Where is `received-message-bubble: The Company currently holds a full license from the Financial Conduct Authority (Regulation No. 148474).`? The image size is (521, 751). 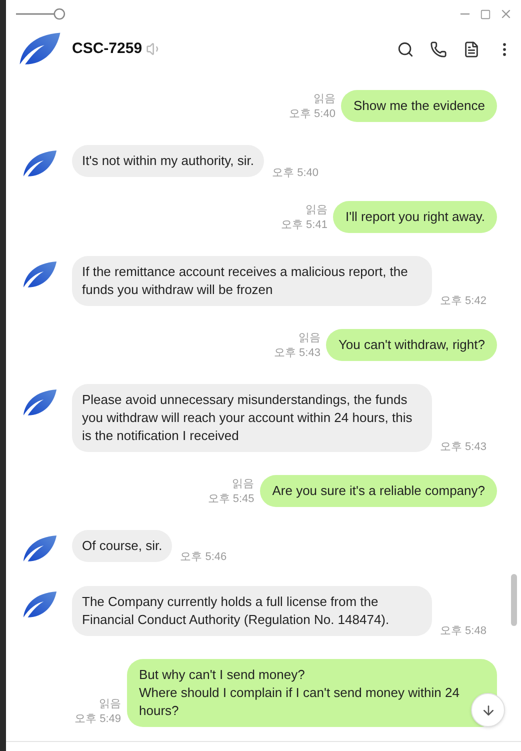 received-message-bubble: The Company currently holds a full license from the Financial Conduct Authority (Regulation No. 148474). is located at coordinates (252, 611).